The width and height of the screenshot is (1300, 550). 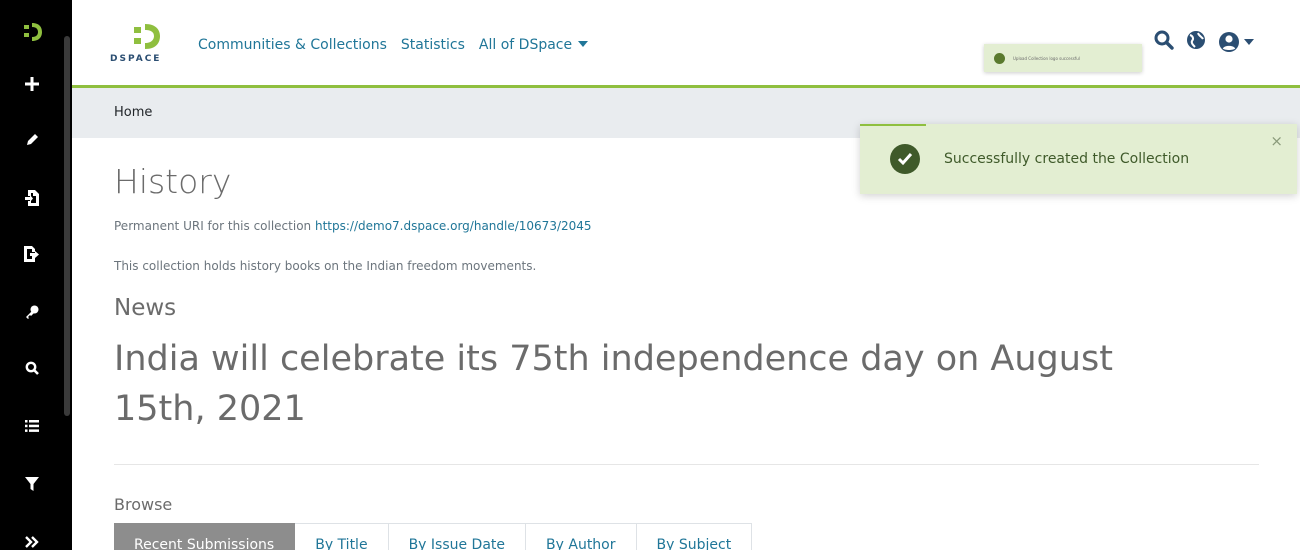 What do you see at coordinates (1276, 141) in the screenshot?
I see `close-icon: ×` at bounding box center [1276, 141].